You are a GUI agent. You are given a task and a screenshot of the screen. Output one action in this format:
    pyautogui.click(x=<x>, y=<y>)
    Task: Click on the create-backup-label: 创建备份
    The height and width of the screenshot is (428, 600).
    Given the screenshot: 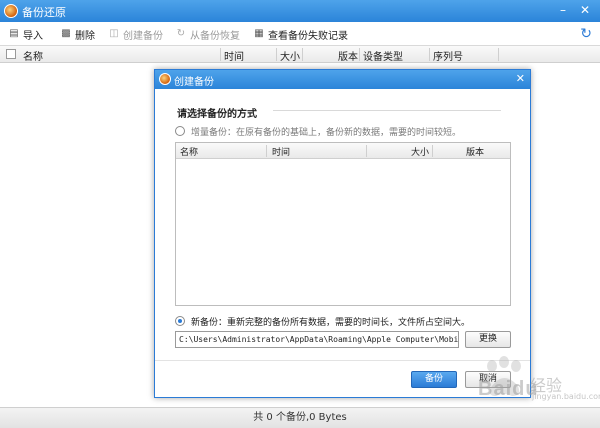 What is the action you would take?
    pyautogui.click(x=143, y=36)
    